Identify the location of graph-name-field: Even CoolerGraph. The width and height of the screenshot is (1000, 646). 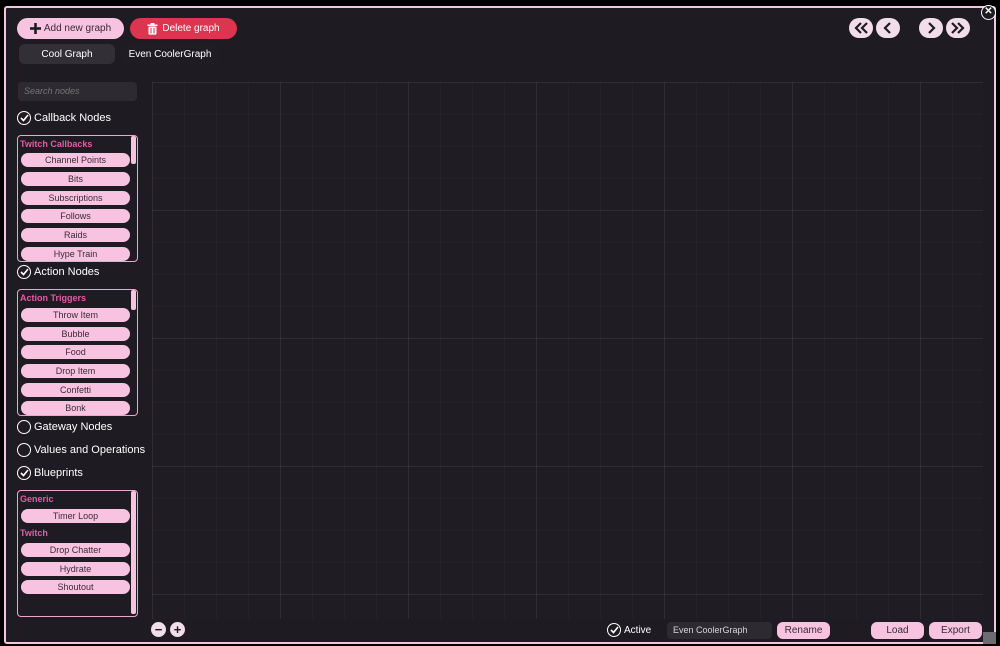
(719, 630).